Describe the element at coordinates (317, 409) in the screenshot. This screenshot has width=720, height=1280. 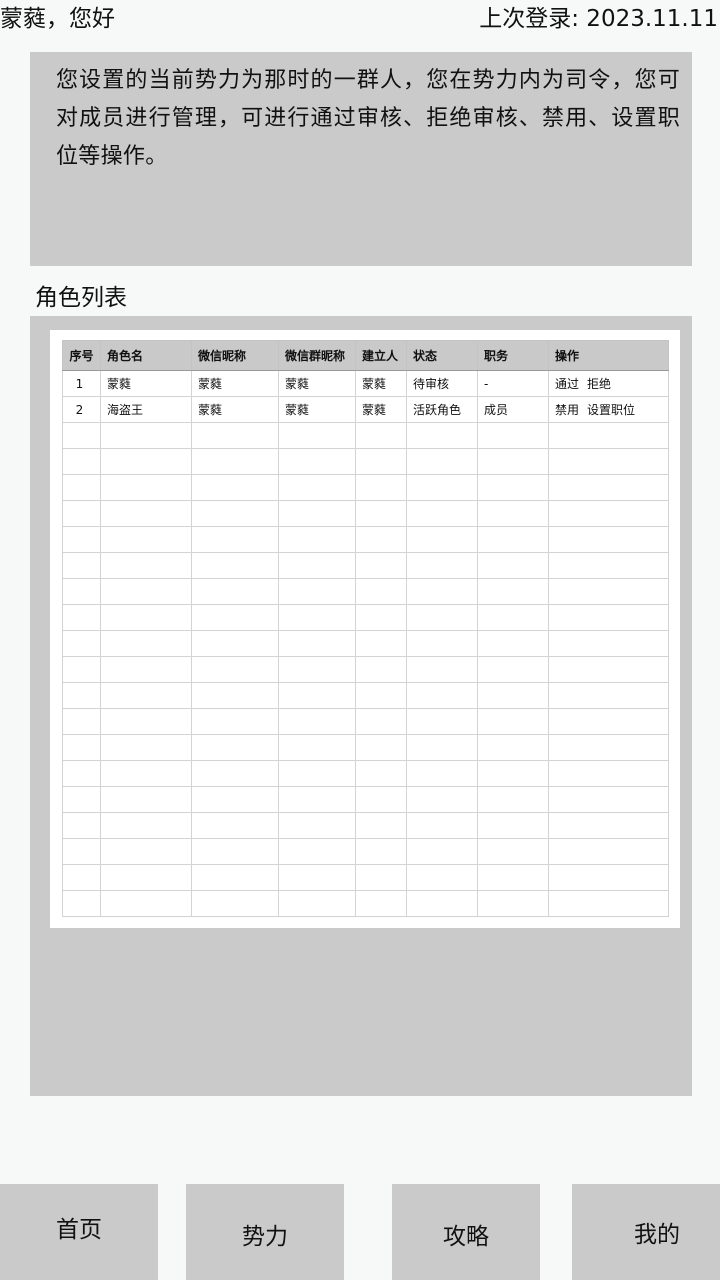
I see `cell-group-nick: 蒙蕤` at that location.